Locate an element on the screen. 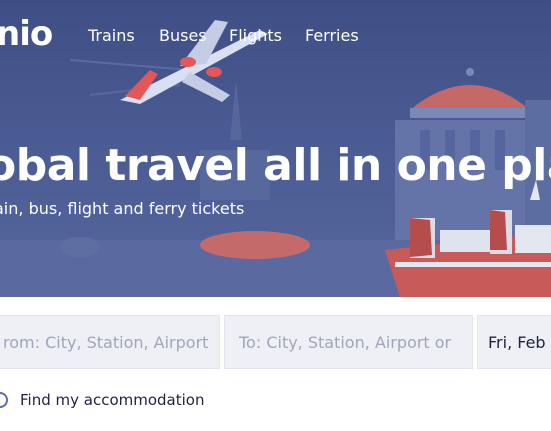 The image size is (551, 431). hero-subheadline: ain, bus, flight and ferry tickets is located at coordinates (122, 208).